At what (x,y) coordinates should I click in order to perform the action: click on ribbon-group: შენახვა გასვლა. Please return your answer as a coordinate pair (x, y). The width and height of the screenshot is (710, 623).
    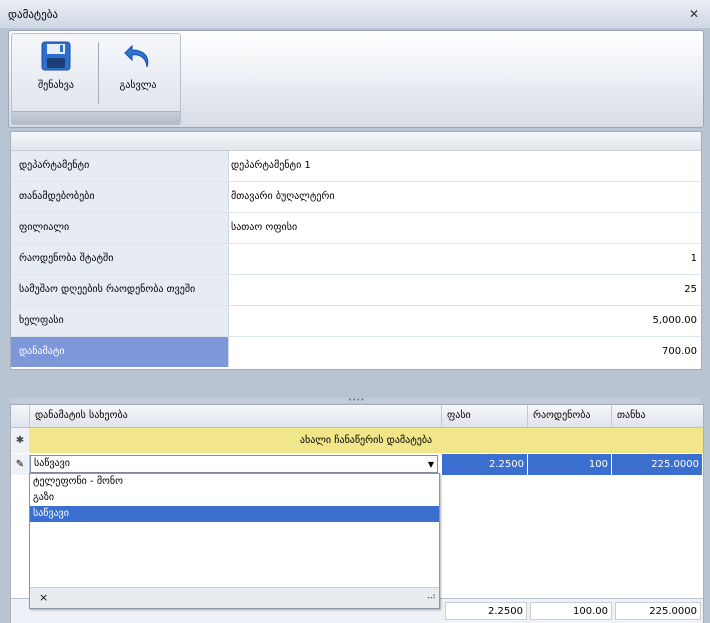
    Looking at the image, I should click on (96, 79).